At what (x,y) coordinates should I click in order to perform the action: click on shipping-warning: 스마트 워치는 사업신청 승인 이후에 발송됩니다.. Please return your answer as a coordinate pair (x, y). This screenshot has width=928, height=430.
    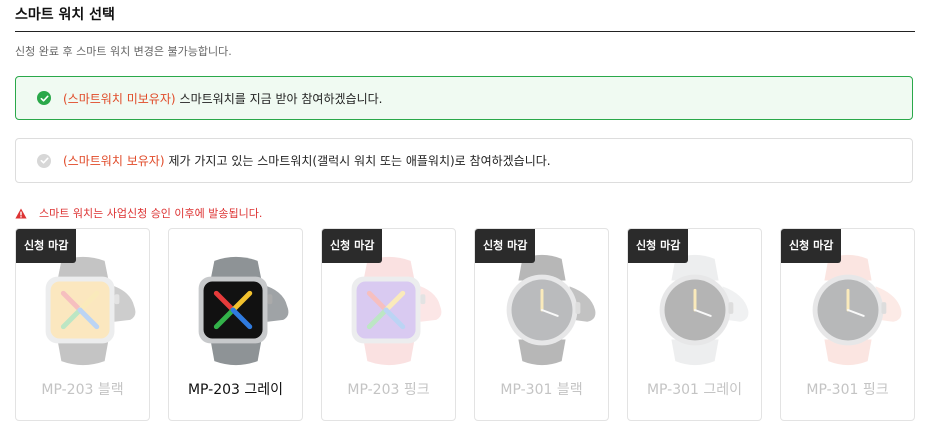
    Looking at the image, I should click on (138, 213).